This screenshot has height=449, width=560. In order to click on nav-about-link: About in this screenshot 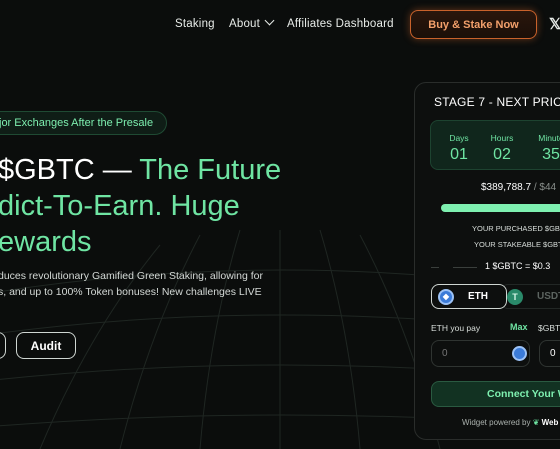, I will do `click(252, 22)`.